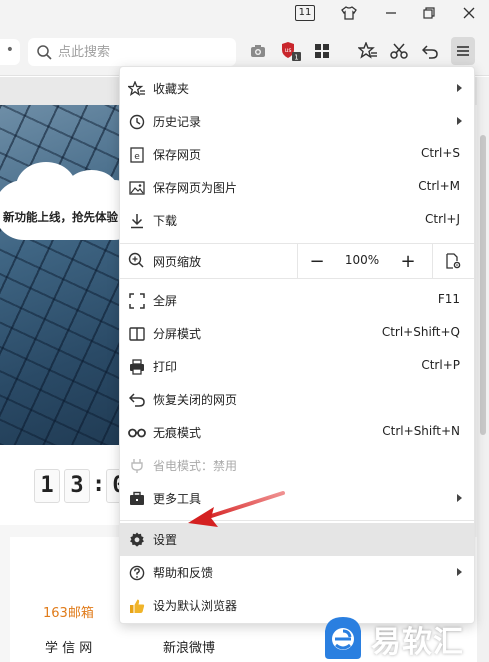 The image size is (489, 662). I want to click on menu-item-label: 收藏夹, so click(171, 89).